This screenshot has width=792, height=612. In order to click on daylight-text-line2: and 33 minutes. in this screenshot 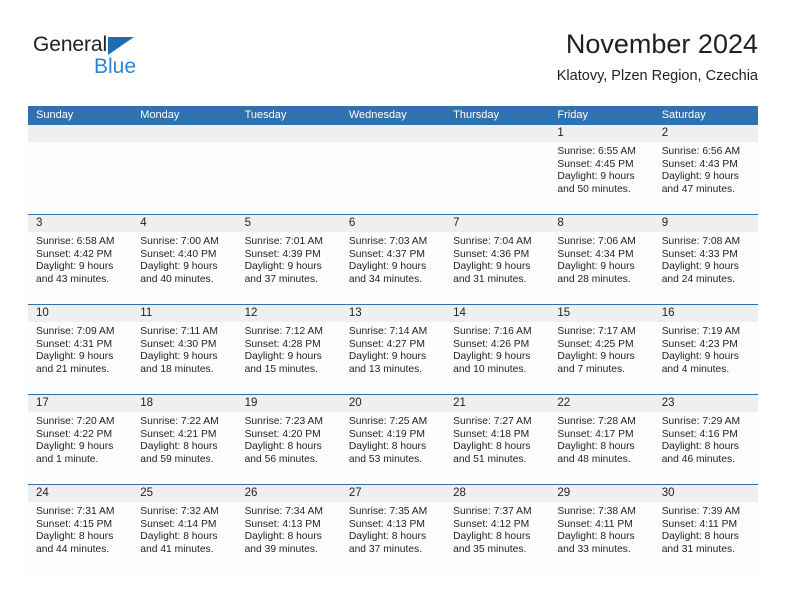, I will do `click(594, 549)`.